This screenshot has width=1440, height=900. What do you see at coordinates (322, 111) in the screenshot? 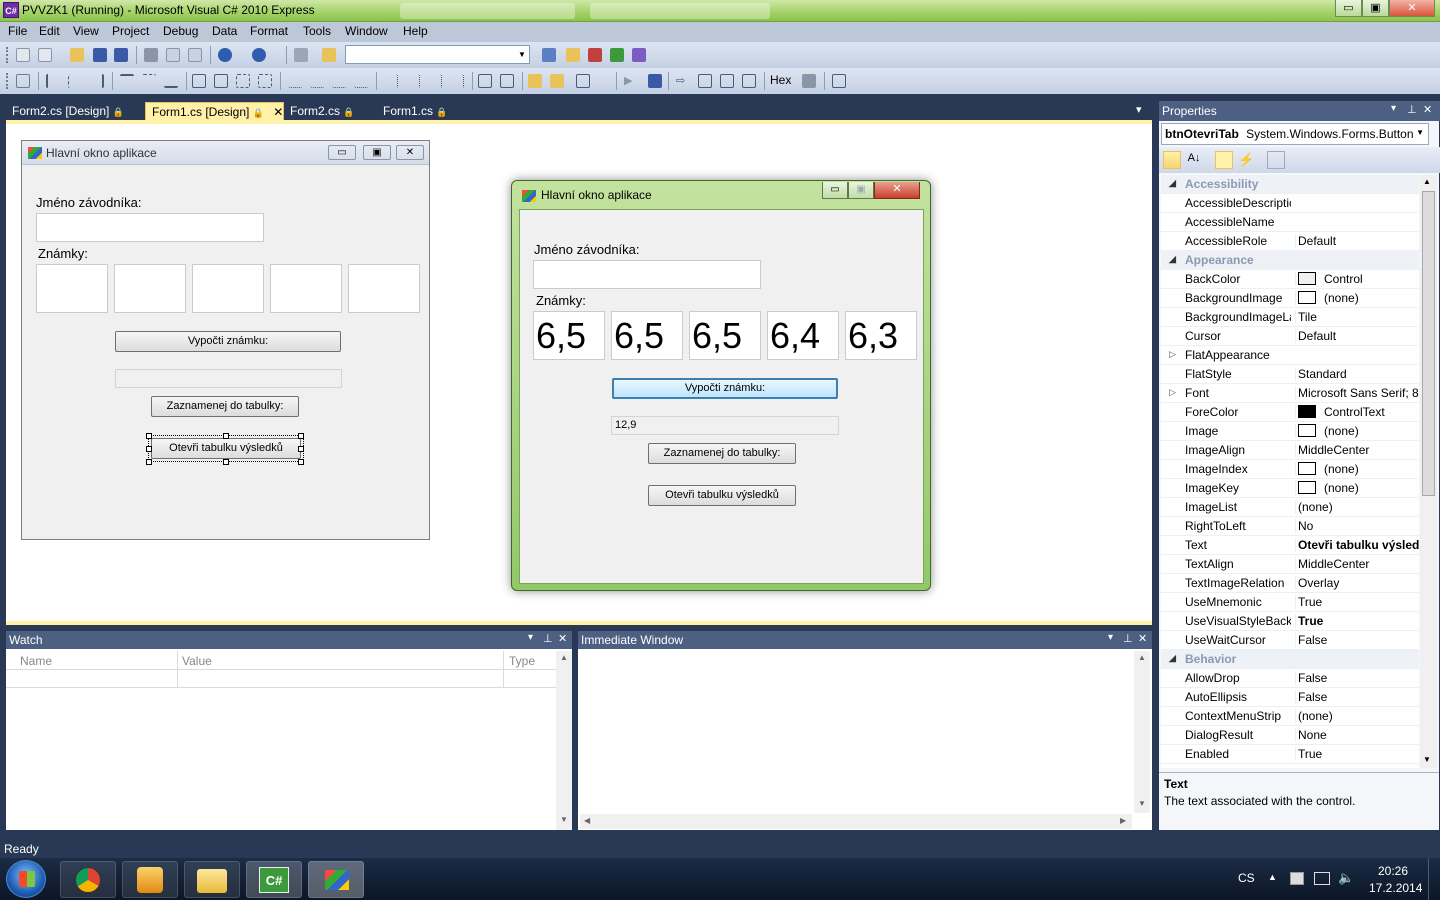
I see `tab-form2-code: Form2.cs 🔒` at bounding box center [322, 111].